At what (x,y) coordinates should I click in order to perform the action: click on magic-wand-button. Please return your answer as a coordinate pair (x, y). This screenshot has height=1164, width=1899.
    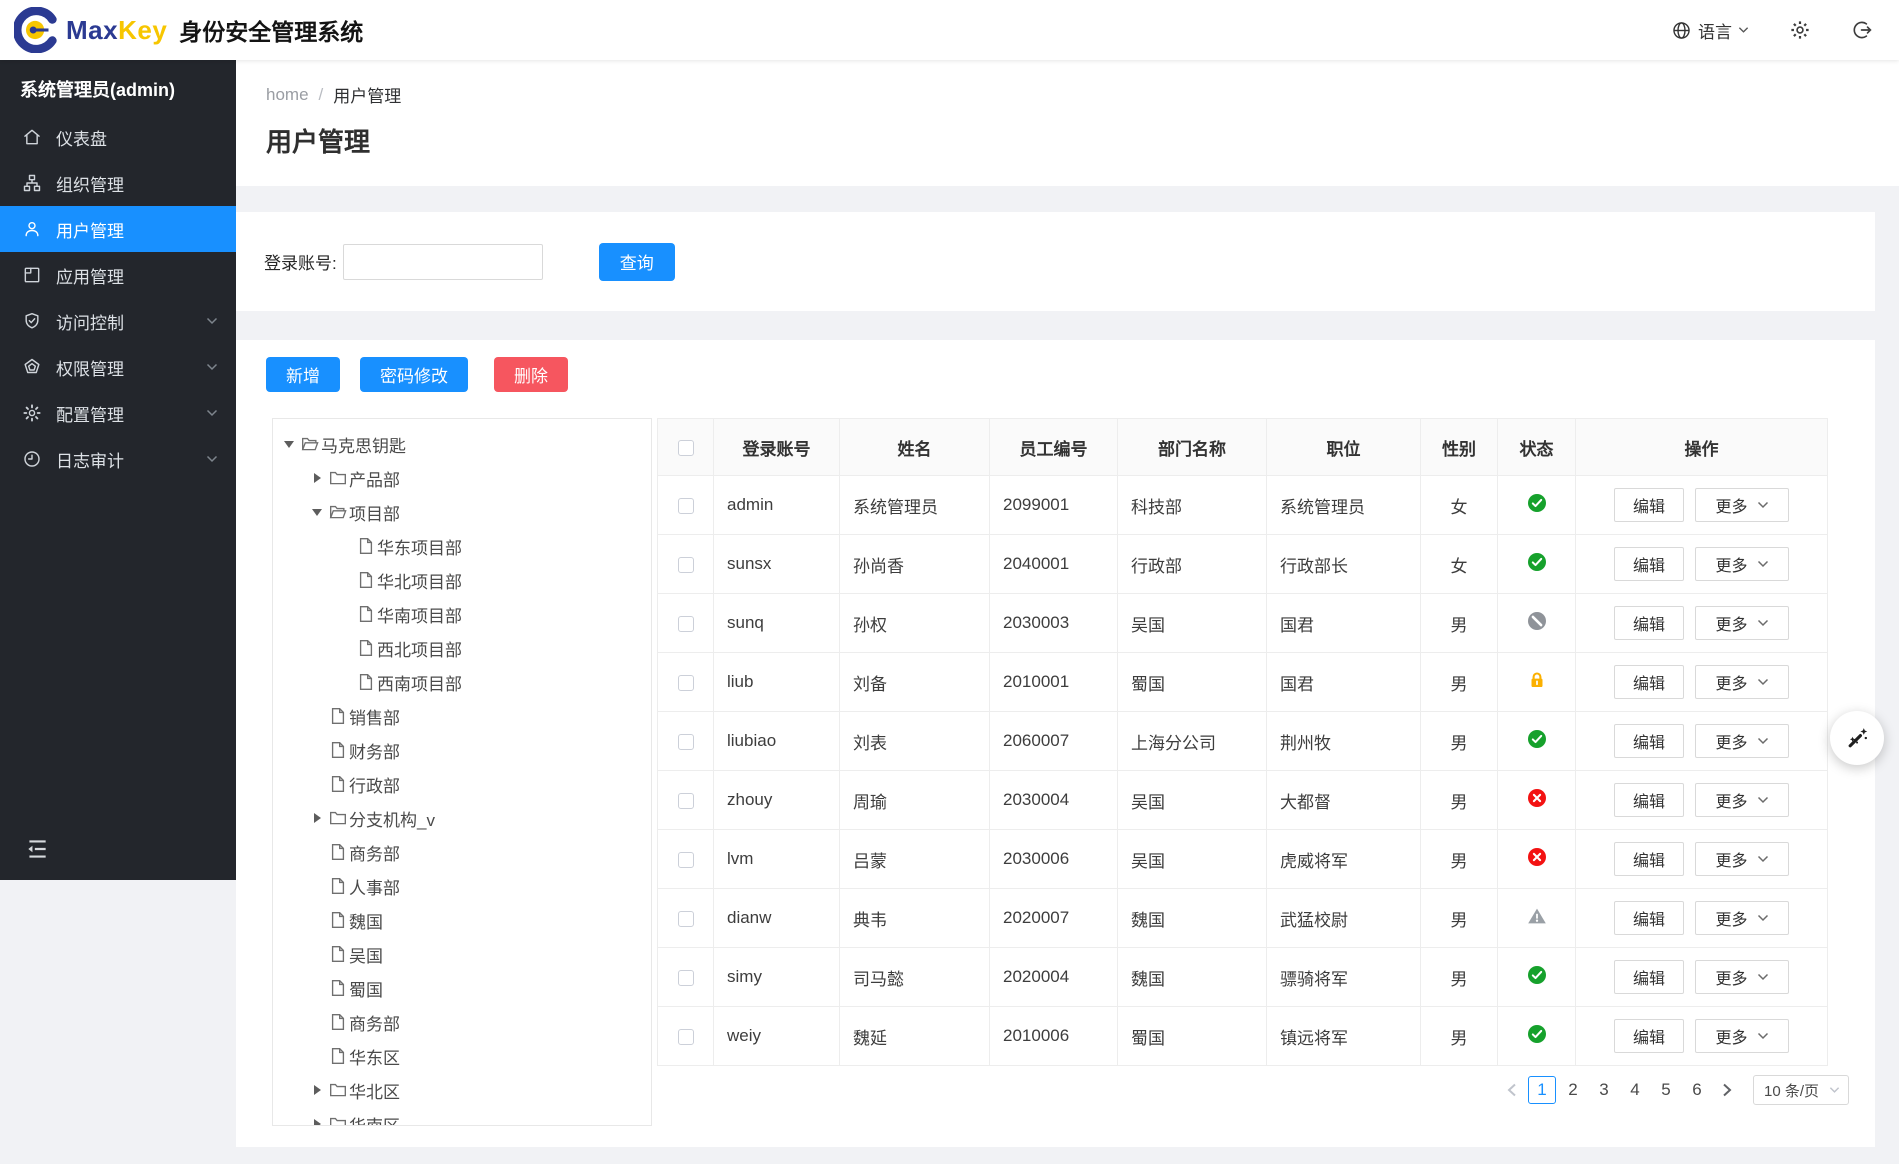
    Looking at the image, I should click on (1857, 738).